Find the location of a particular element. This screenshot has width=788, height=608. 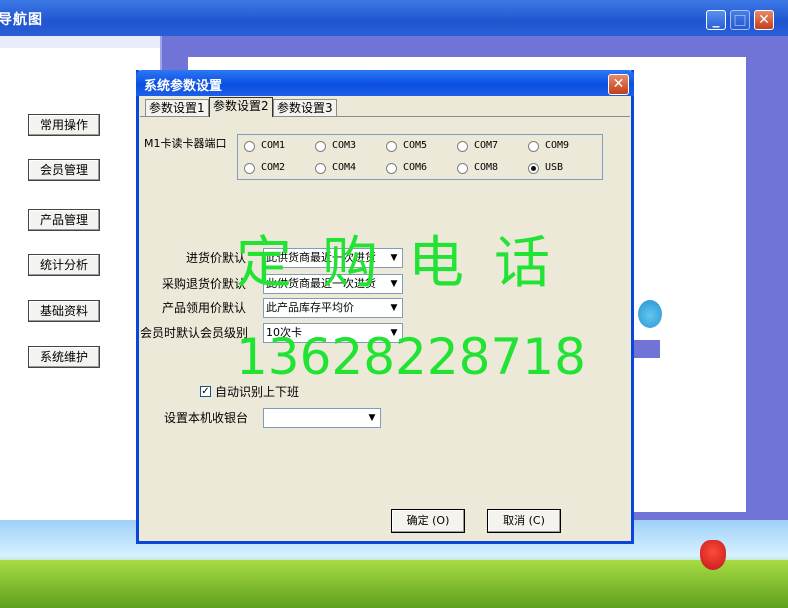

port-option-label: COM1 is located at coordinates (273, 145).